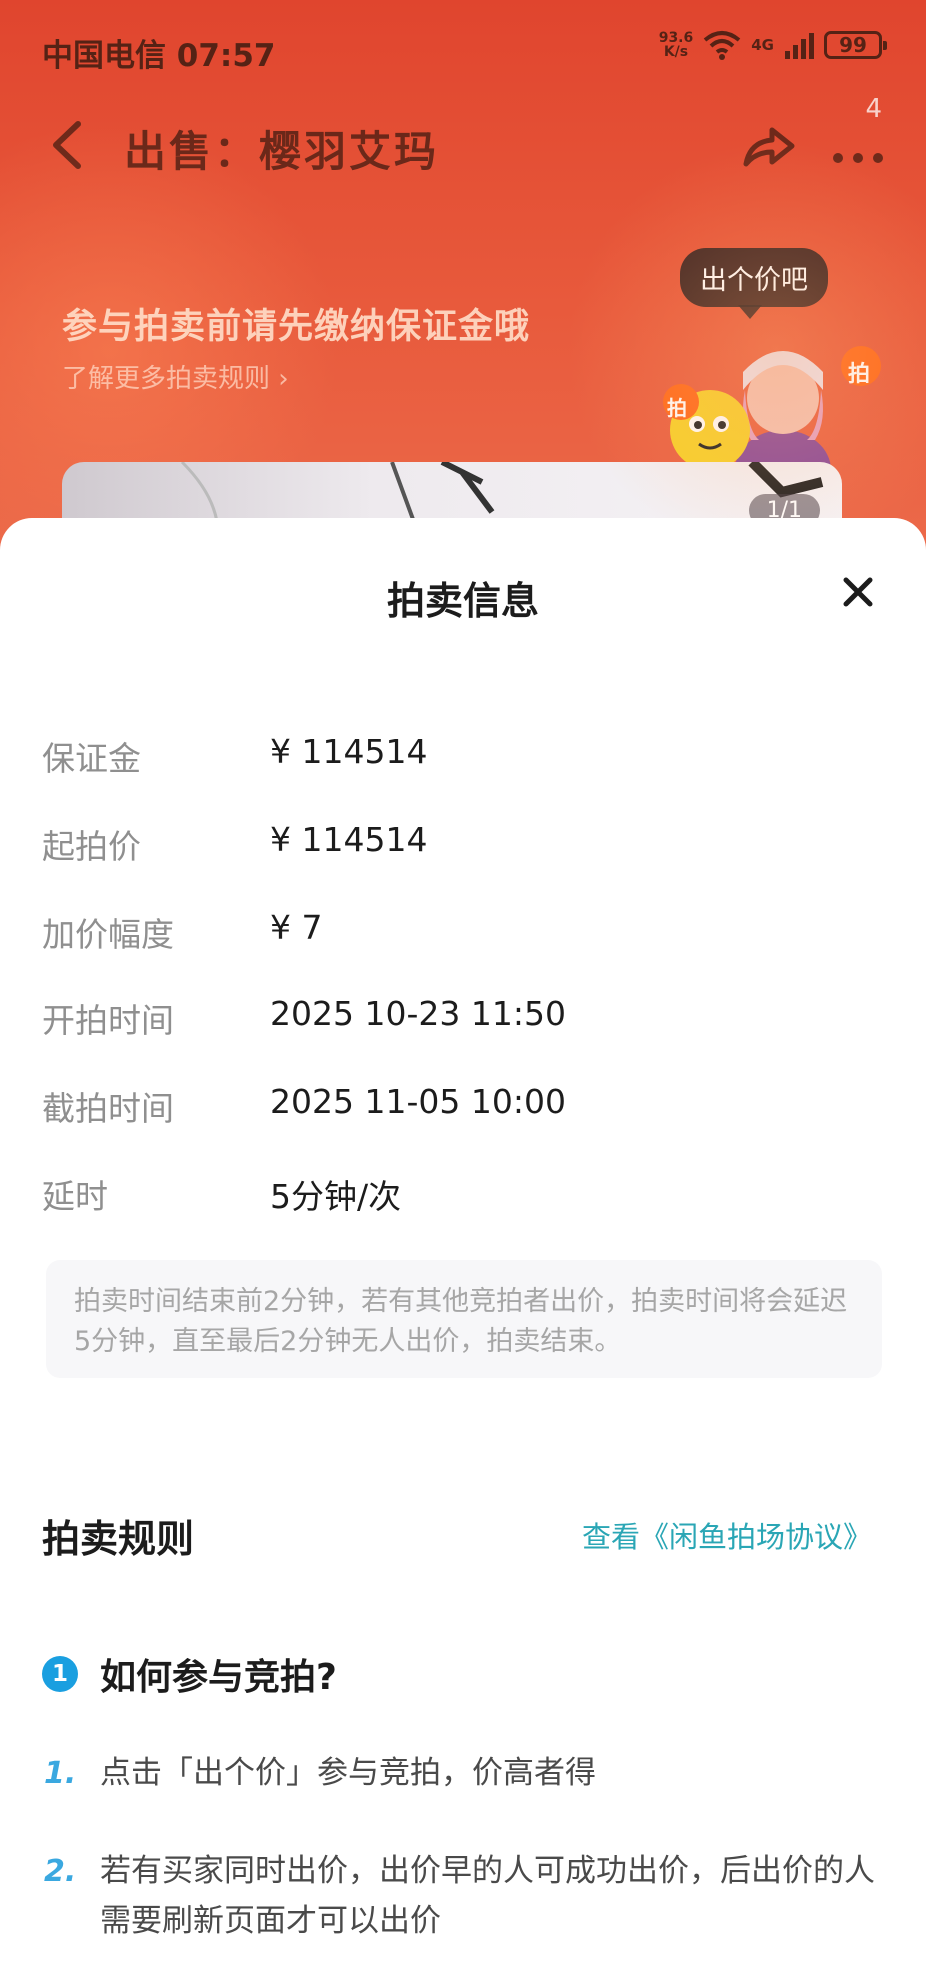 This screenshot has width=926, height=1969. What do you see at coordinates (727, 1535) in the screenshot?
I see `view-agreement-link: 查看《闲鱼拍场协议》` at bounding box center [727, 1535].